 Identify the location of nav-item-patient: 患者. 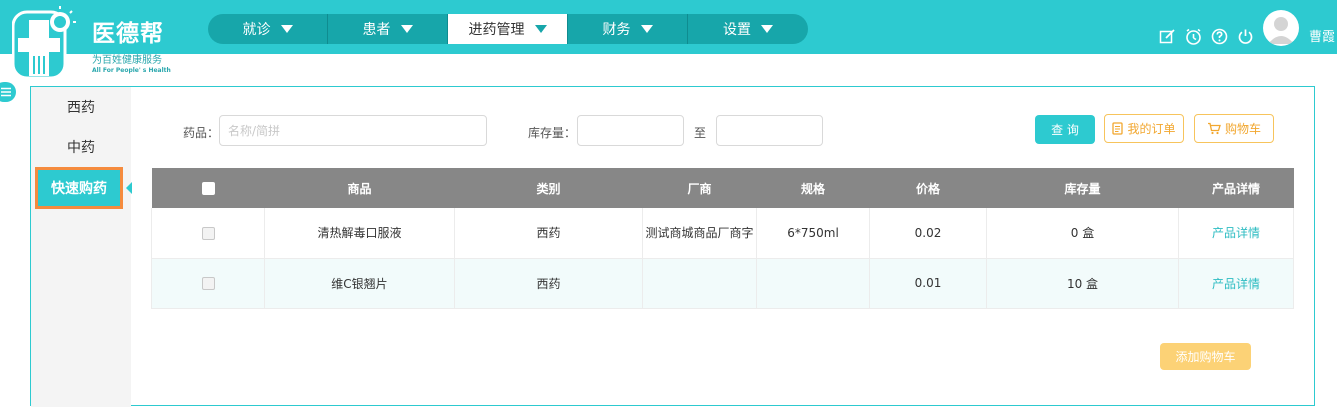
(388, 29).